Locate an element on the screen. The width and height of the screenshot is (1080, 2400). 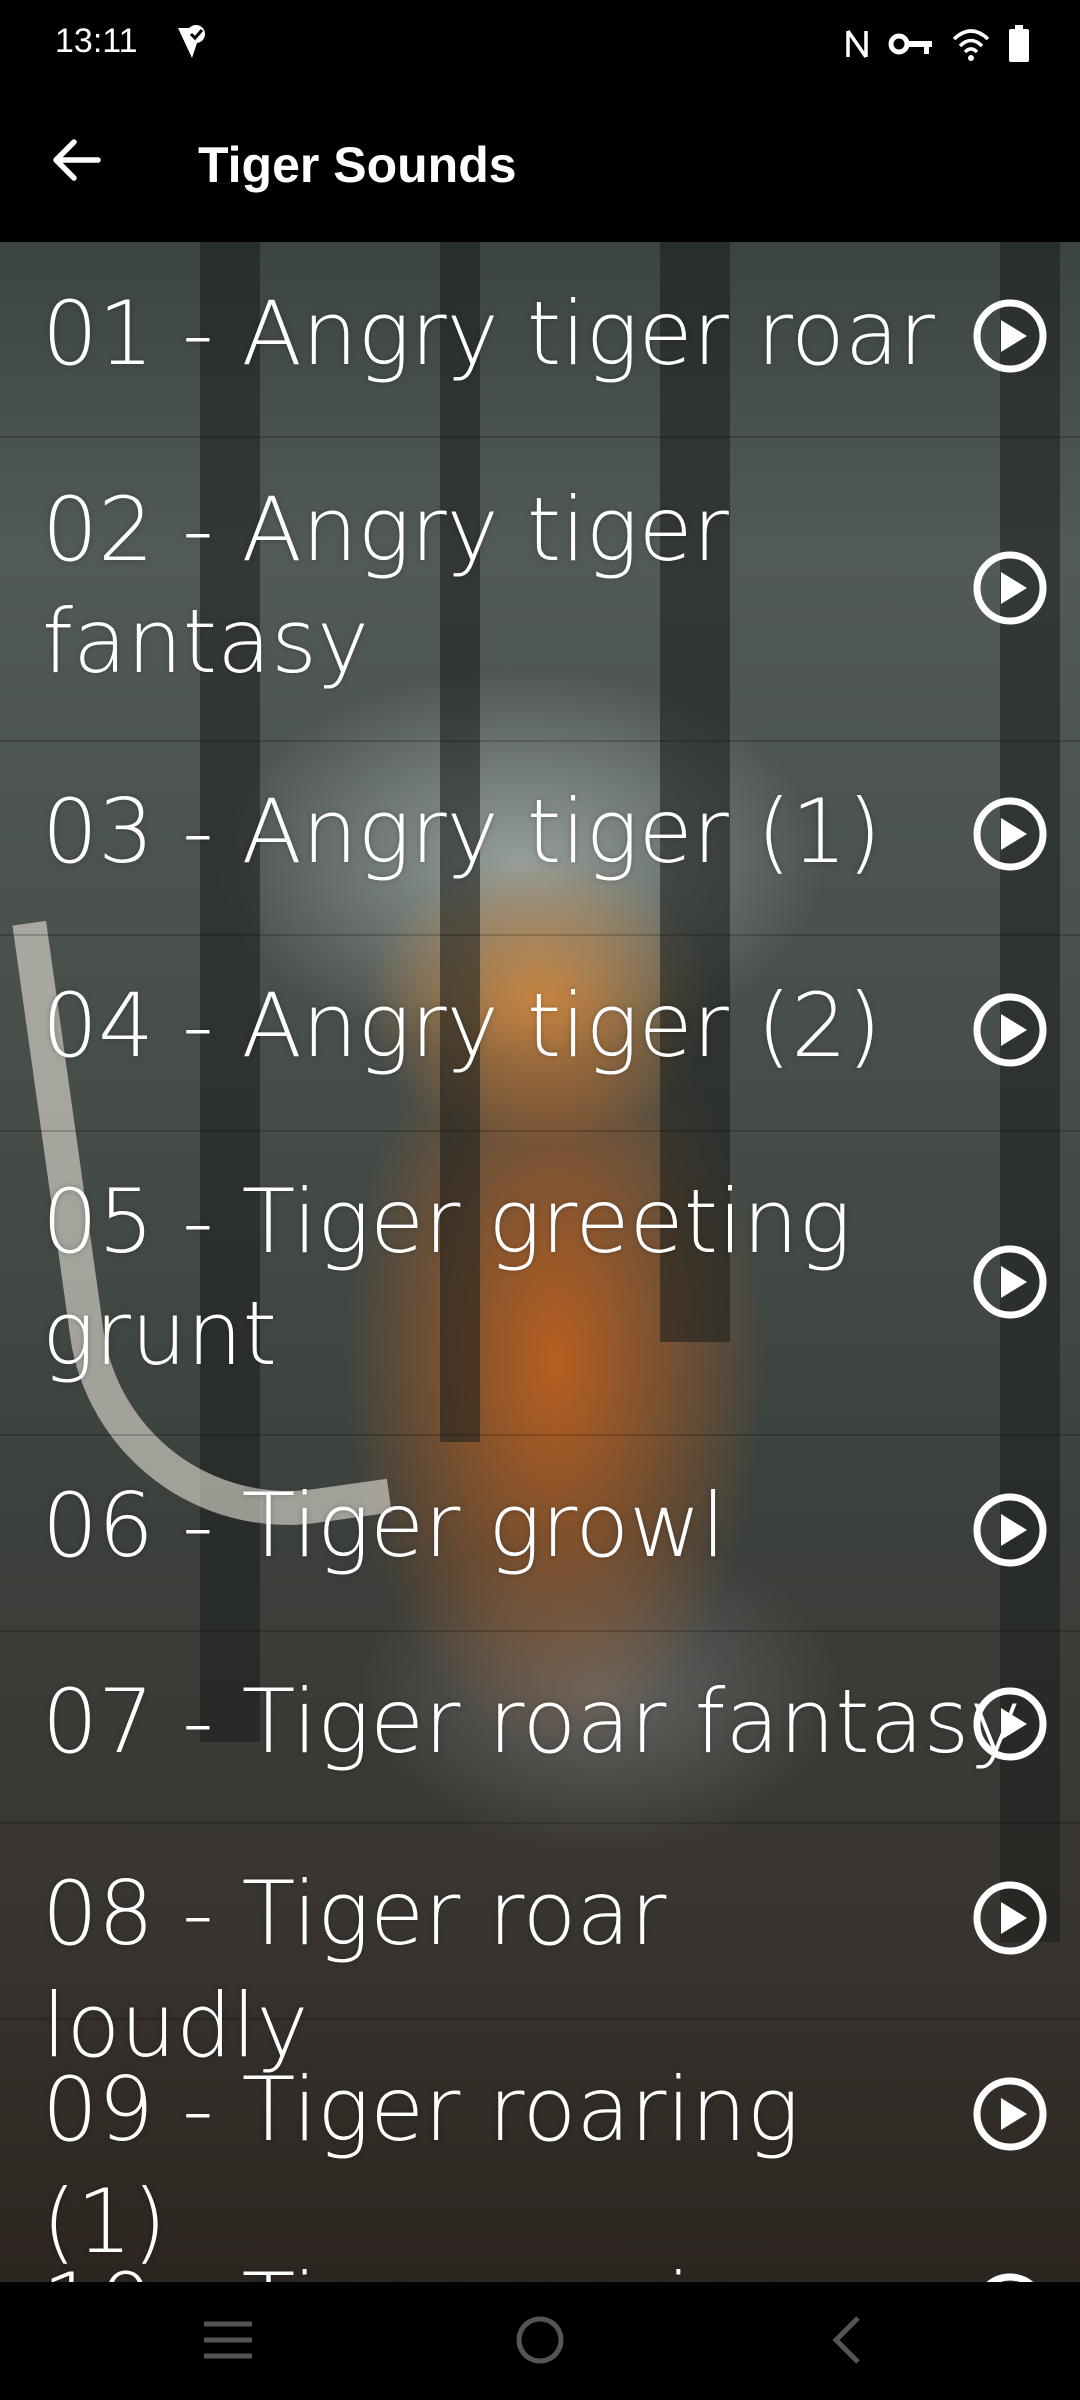
check-badge-icon is located at coordinates (190, 42).